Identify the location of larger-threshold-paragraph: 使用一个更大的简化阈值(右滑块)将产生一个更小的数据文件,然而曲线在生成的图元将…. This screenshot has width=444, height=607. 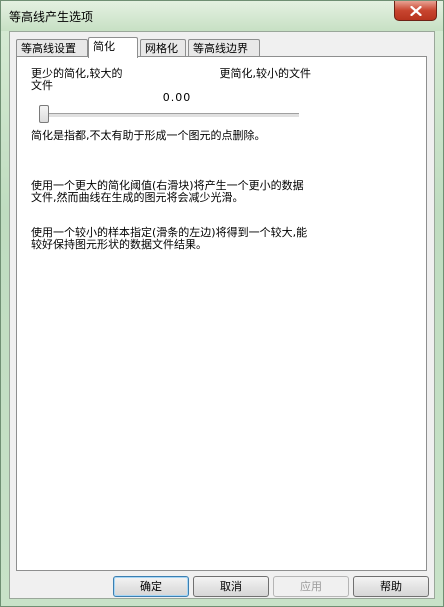
(167, 191).